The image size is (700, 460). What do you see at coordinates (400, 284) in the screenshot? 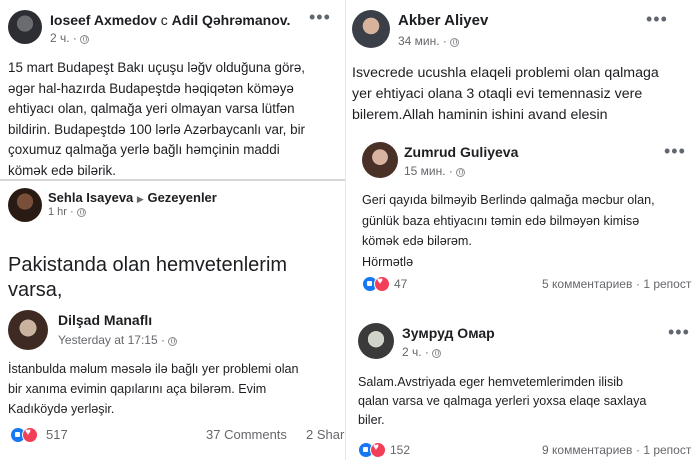
I see `reaction-count: 47` at bounding box center [400, 284].